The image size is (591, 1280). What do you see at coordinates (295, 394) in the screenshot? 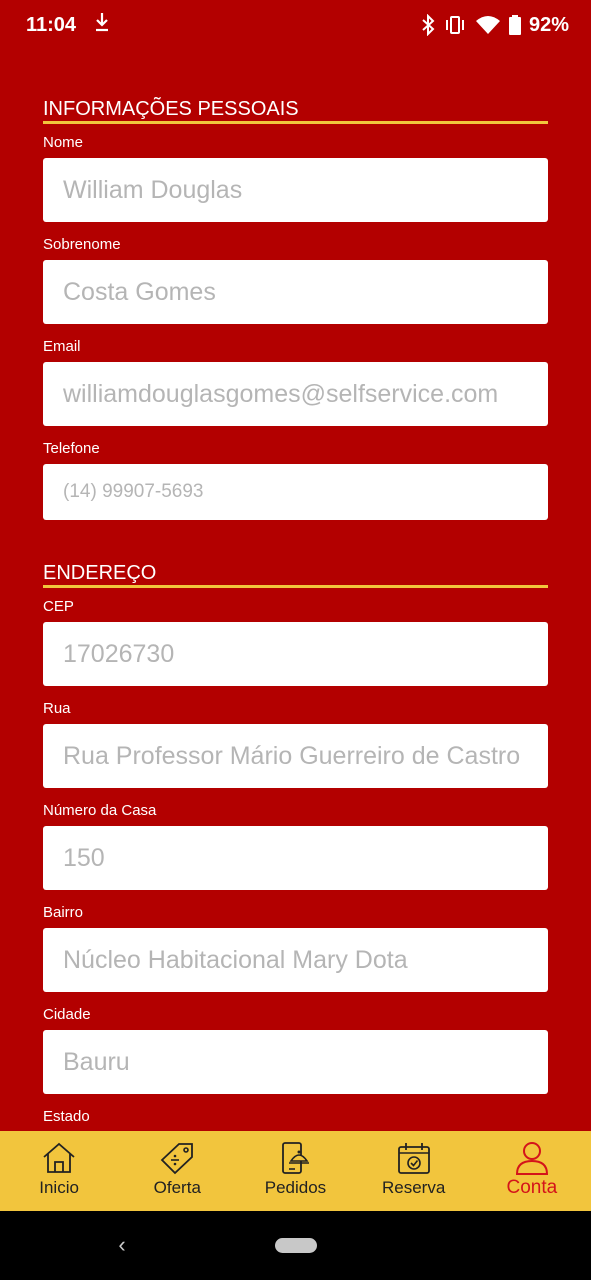
I see `email-input: williamdouglasgomes@selfservice.com` at bounding box center [295, 394].